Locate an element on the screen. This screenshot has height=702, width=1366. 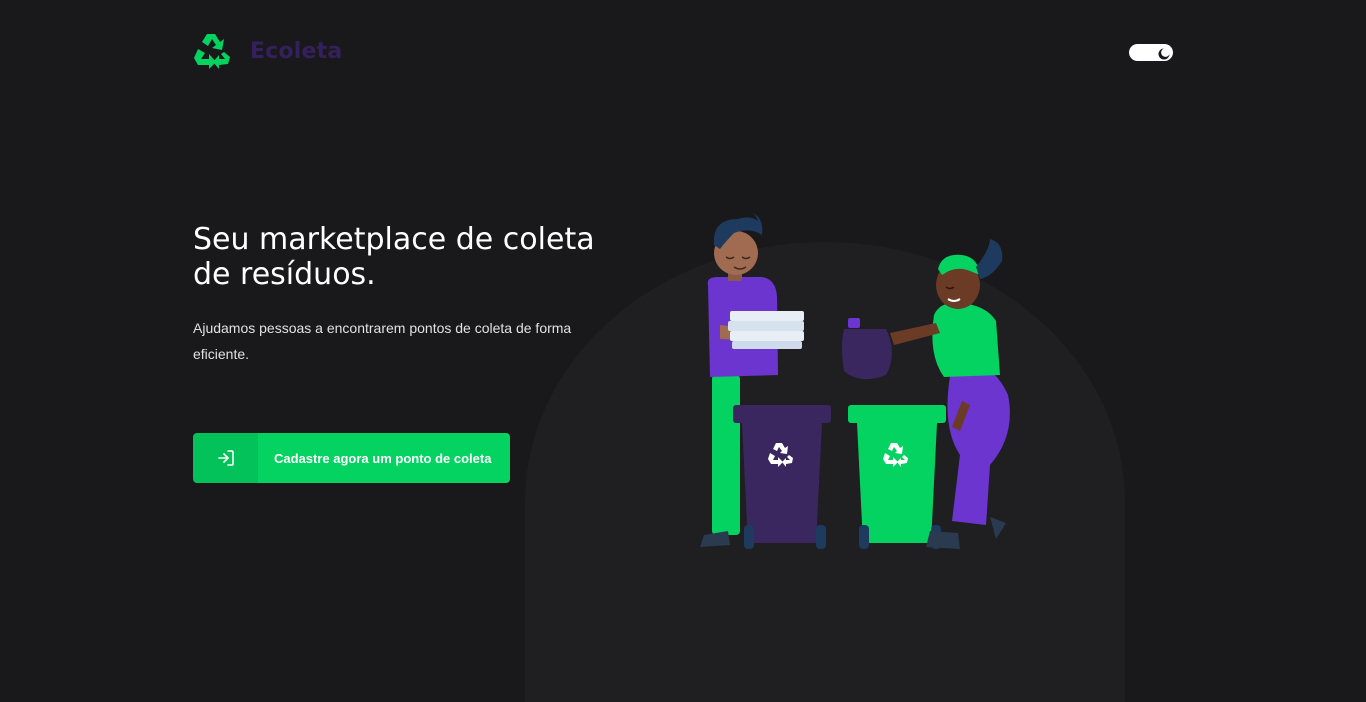
cta-icon-box is located at coordinates (225, 458).